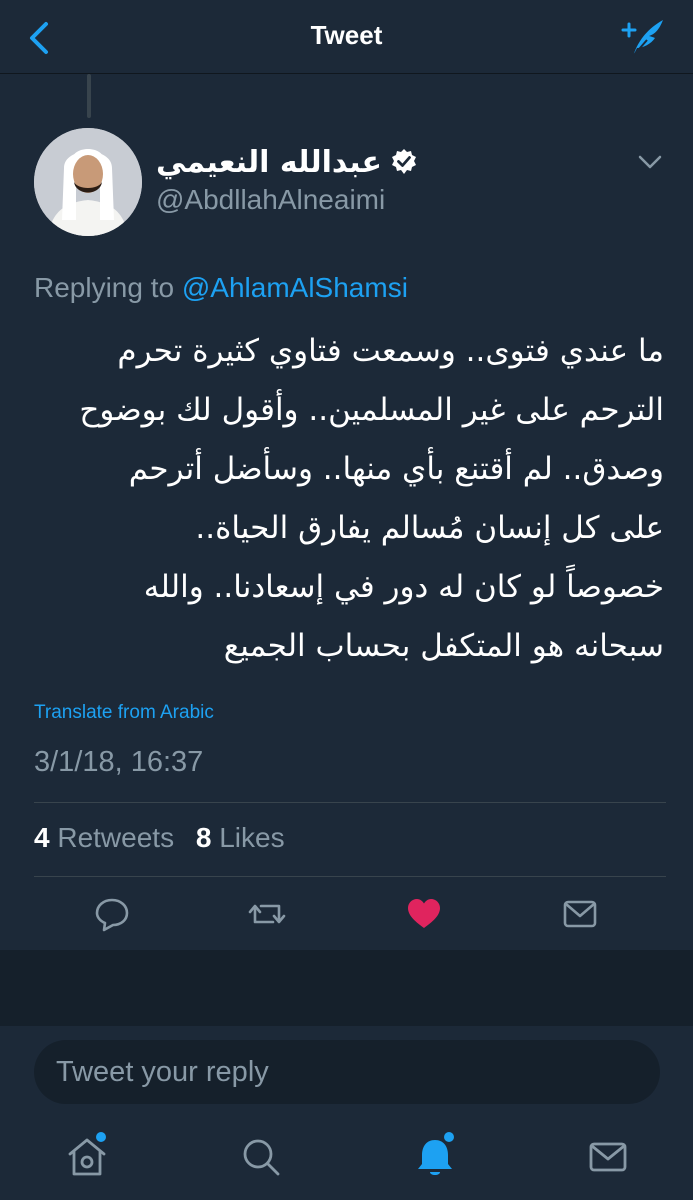 The width and height of the screenshot is (693, 1200). Describe the element at coordinates (267, 914) in the screenshot. I see `retweet-icon` at that location.